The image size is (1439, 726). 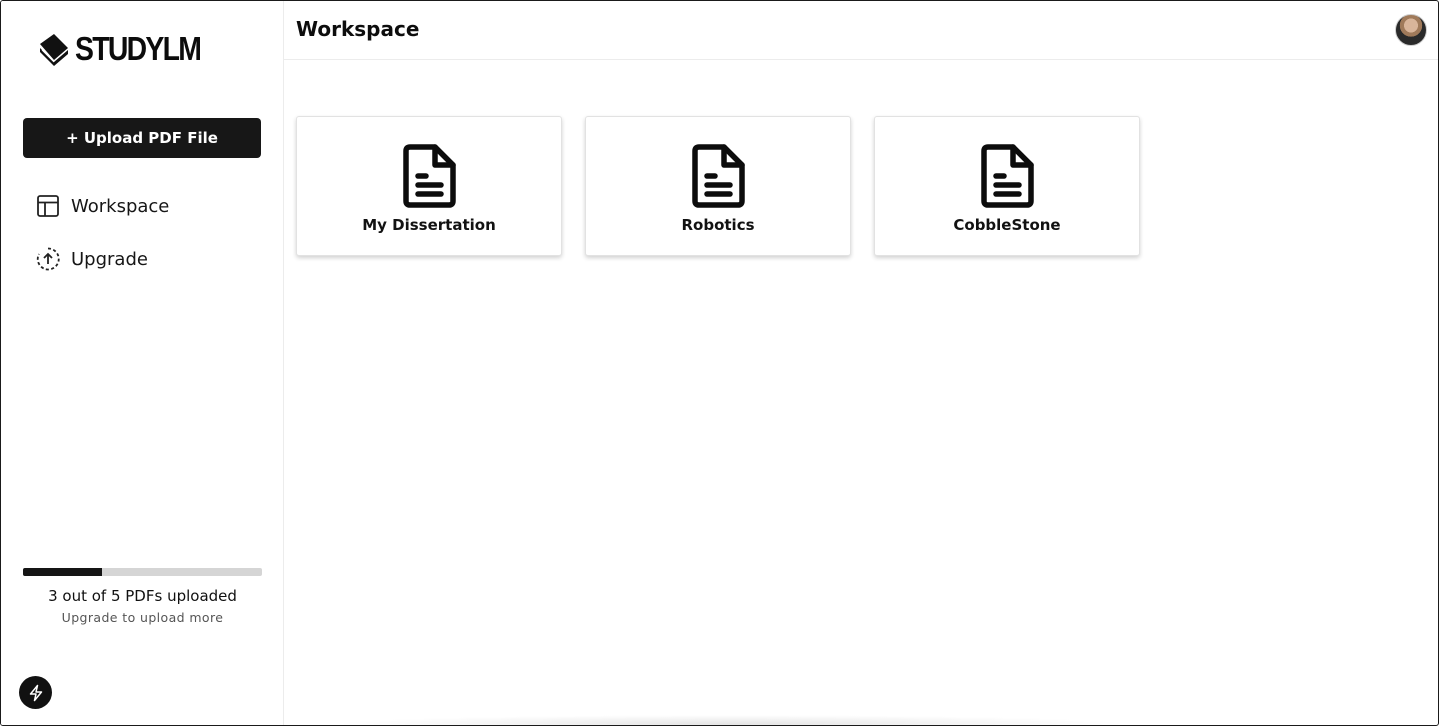 I want to click on file-card-title: CobbleStone, so click(x=1007, y=225).